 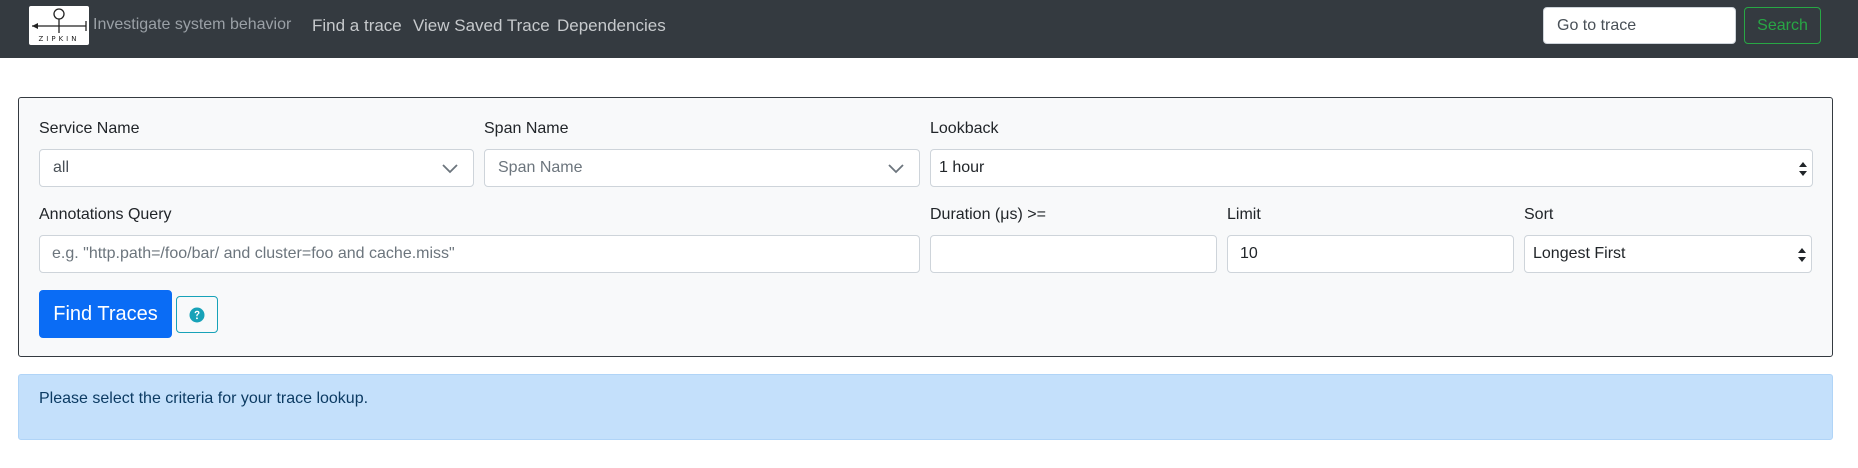 I want to click on help-button, so click(x=197, y=314).